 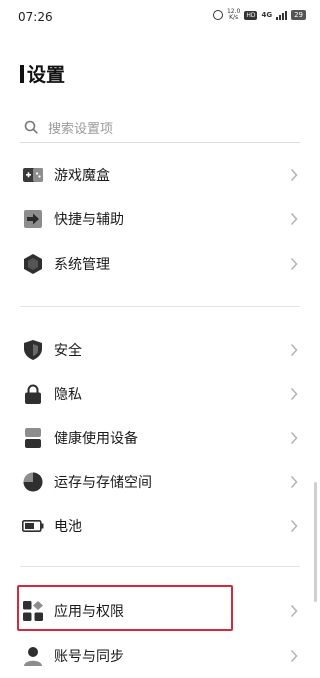 What do you see at coordinates (89, 657) in the screenshot?
I see `settings-item-label: 账号与同步` at bounding box center [89, 657].